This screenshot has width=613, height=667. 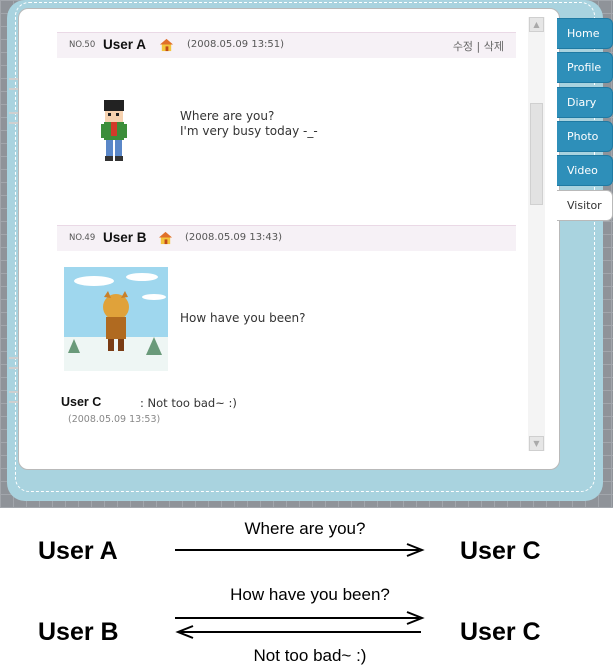 I want to click on diagram-sender-a: User A, so click(x=78, y=551).